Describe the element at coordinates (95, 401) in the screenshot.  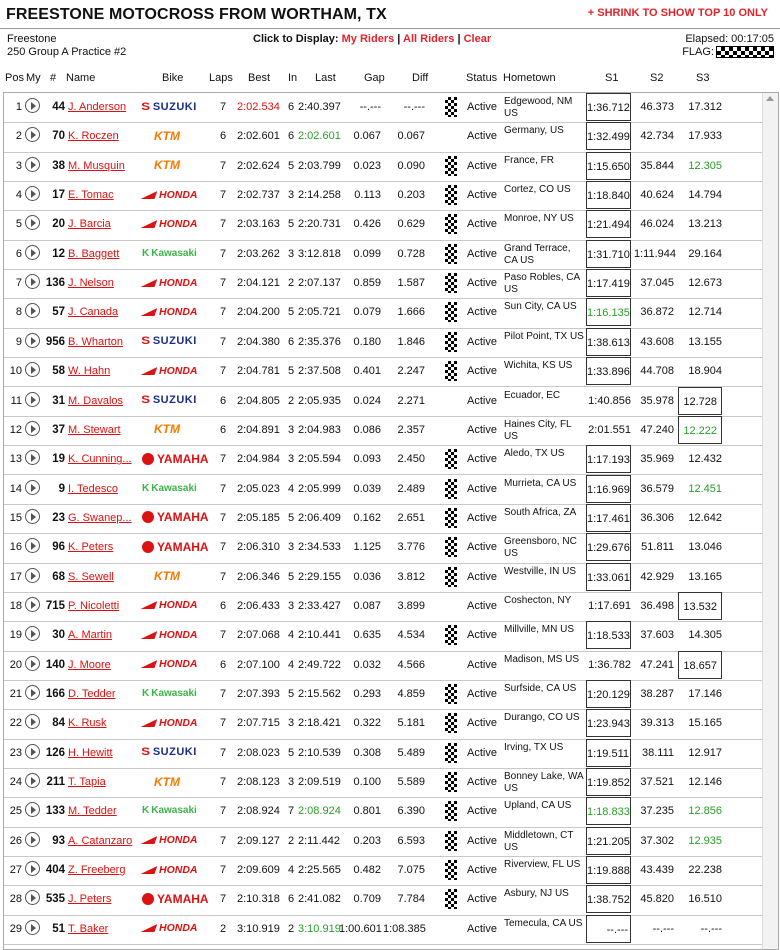
I see `rider-name-link: M. Davalos` at that location.